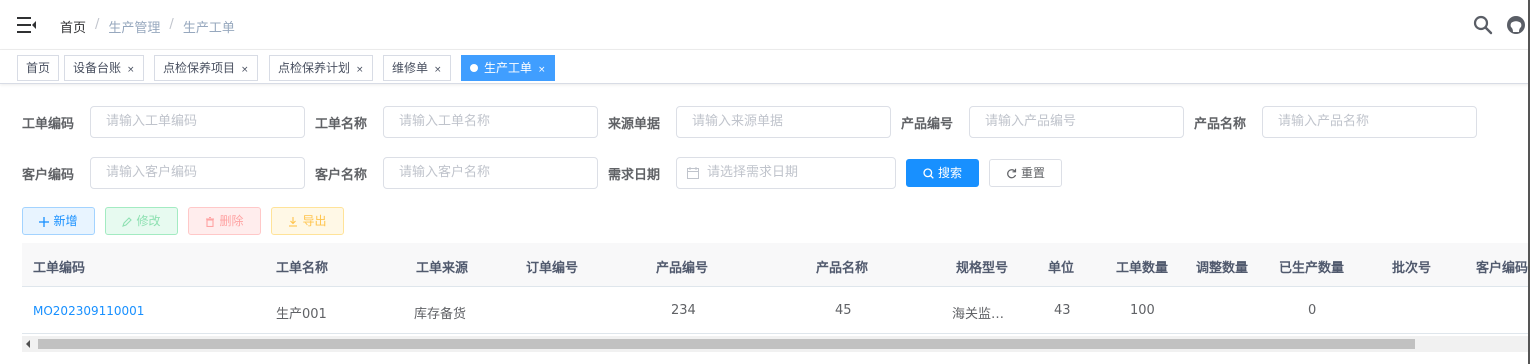 The image size is (1530, 364). Describe the element at coordinates (1076, 122) in the screenshot. I see `product-code-input: 请输入产品编号` at that location.